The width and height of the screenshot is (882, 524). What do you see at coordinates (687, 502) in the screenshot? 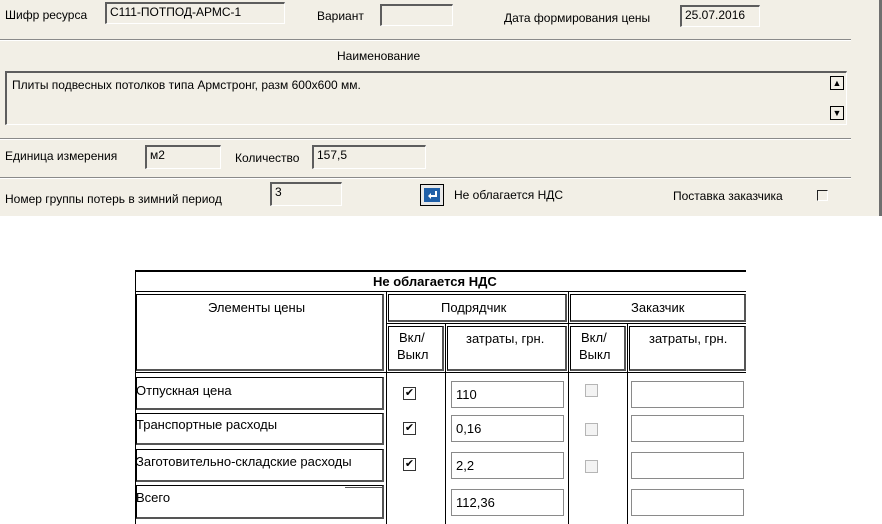
I see `total-customer-cost` at bounding box center [687, 502].